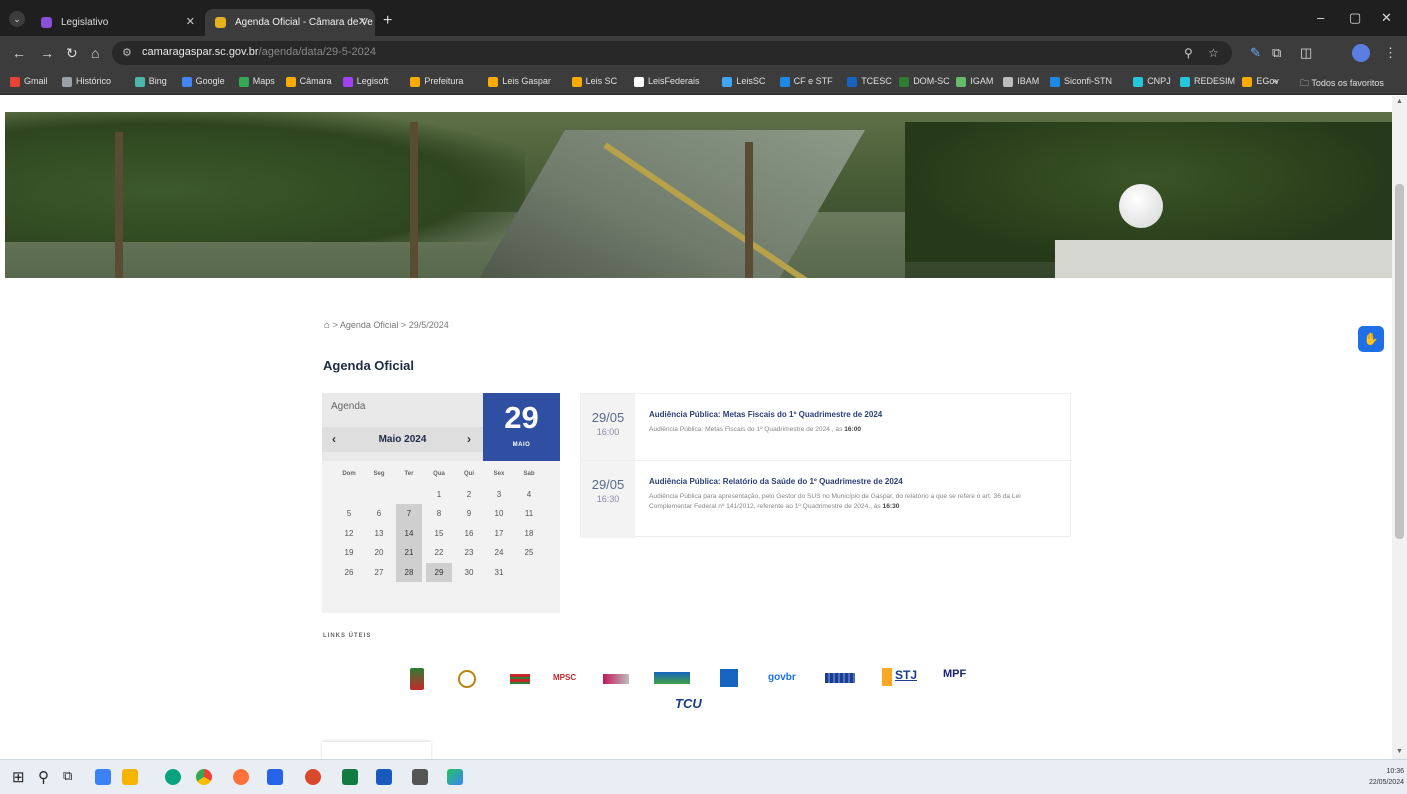  I want to click on system-clock: 10:36 22/05/2024, so click(1377, 777).